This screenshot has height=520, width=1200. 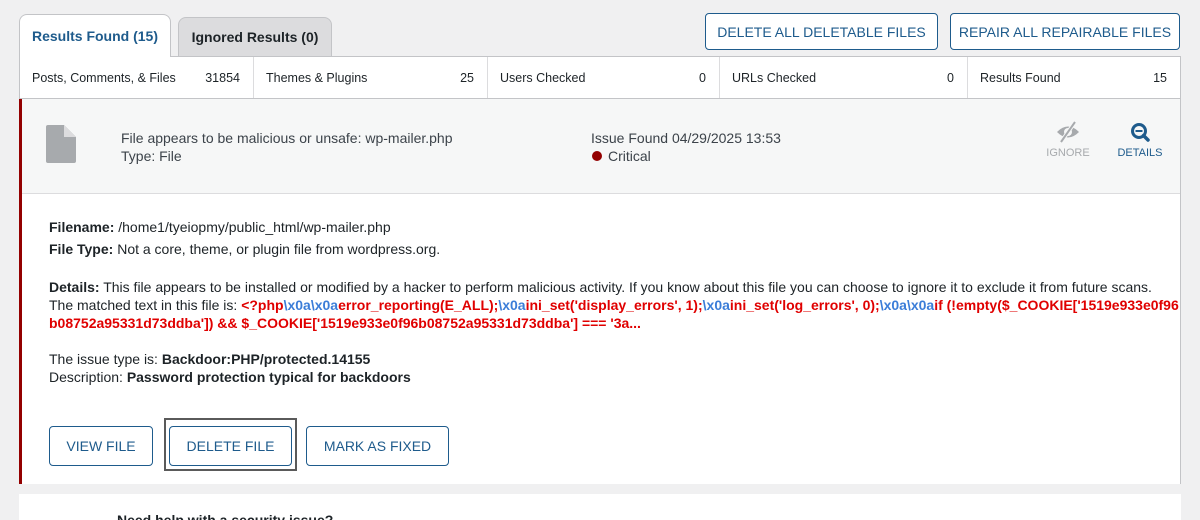 What do you see at coordinates (151, 156) in the screenshot?
I see `issue-type: Type: File` at bounding box center [151, 156].